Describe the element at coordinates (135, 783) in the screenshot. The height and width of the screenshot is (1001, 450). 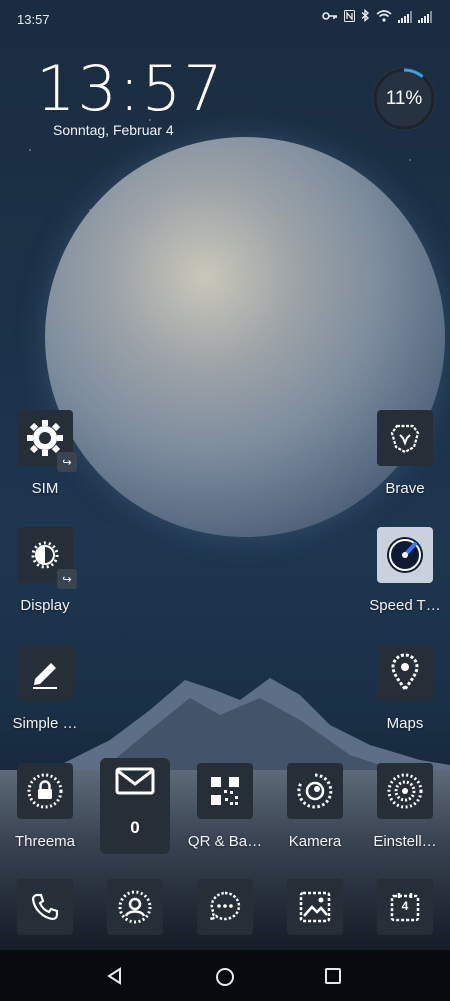
I see `envelope-icon` at that location.